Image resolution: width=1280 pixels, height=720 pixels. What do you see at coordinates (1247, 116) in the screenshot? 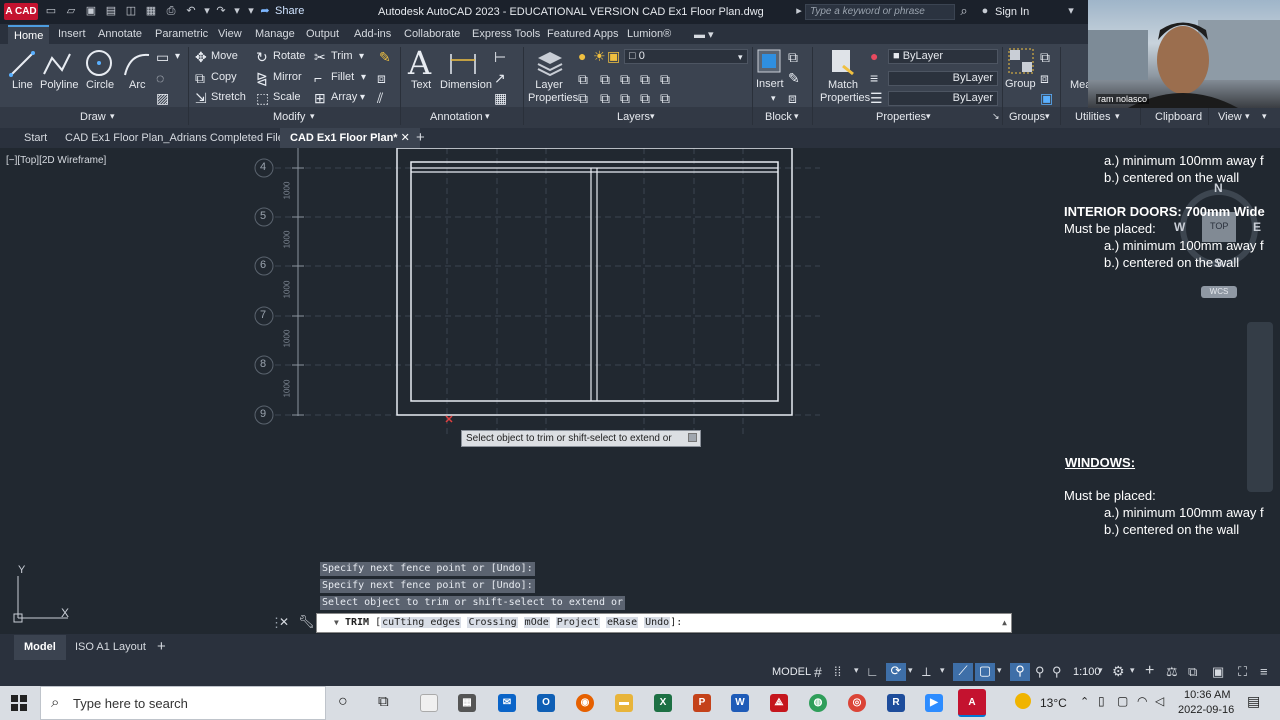
I see `view-panel-expand-icon: ▾` at bounding box center [1247, 116].